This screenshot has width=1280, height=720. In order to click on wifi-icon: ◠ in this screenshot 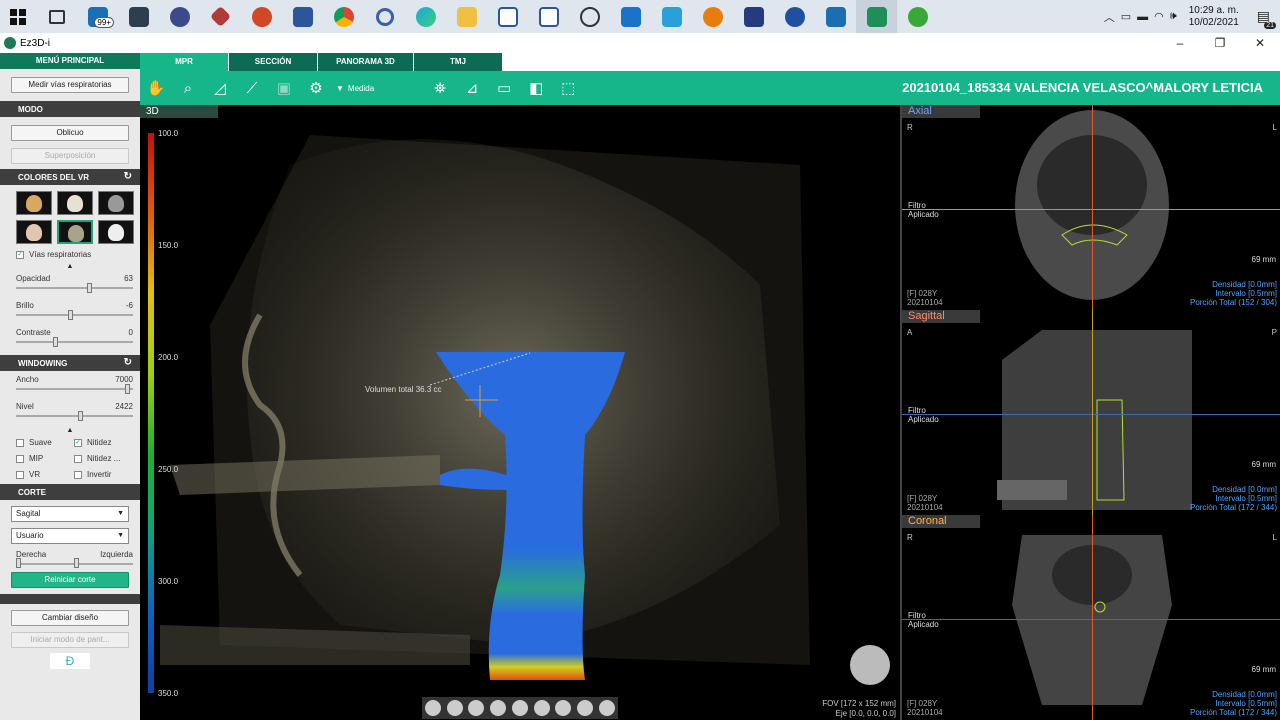, I will do `click(1159, 16)`.